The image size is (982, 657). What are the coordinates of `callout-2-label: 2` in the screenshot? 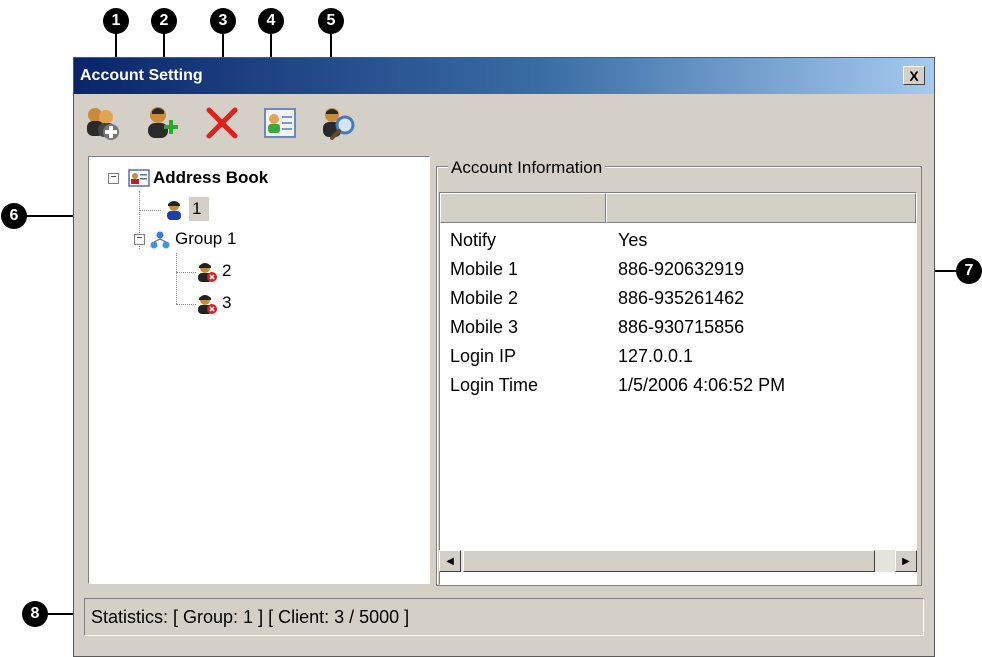 It's located at (164, 20).